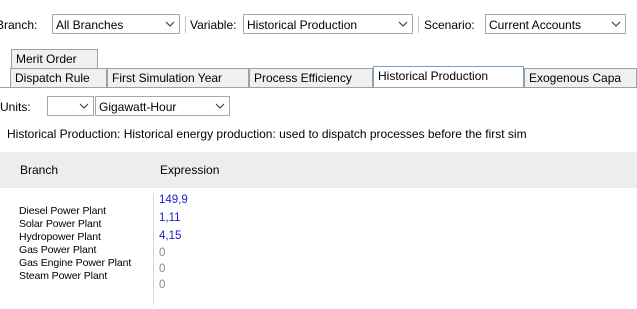 Image resolution: width=637 pixels, height=309 pixels. What do you see at coordinates (189, 170) in the screenshot?
I see `column-header-expression: Expression` at bounding box center [189, 170].